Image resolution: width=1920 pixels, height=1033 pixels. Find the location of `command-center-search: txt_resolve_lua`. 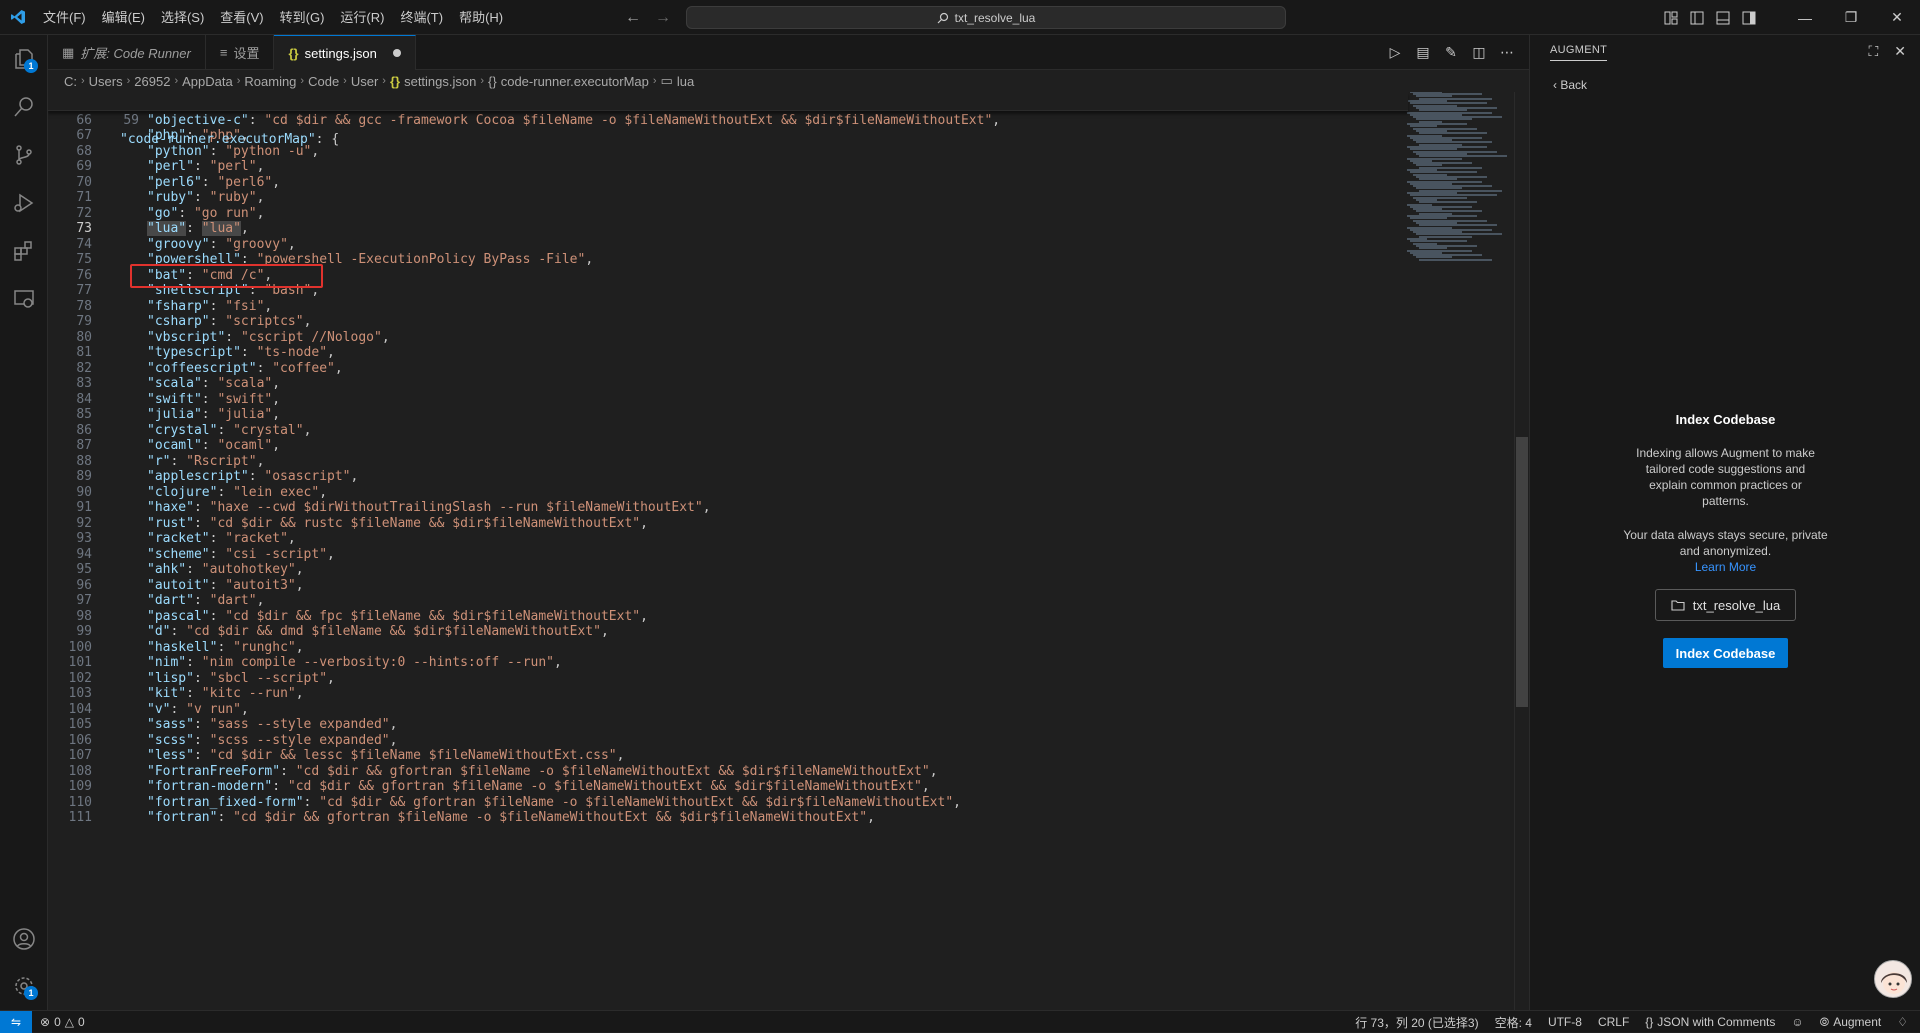

command-center-search: txt_resolve_lua is located at coordinates (986, 17).